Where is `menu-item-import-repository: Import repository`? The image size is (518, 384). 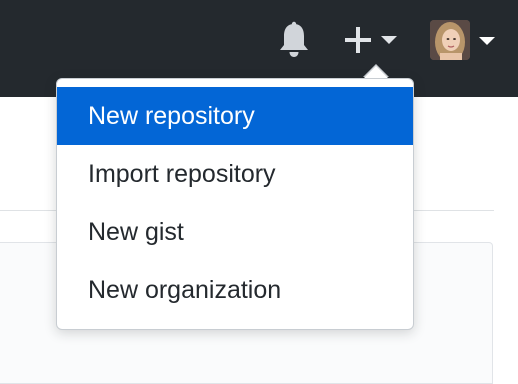
menu-item-import-repository: Import repository is located at coordinates (235, 174).